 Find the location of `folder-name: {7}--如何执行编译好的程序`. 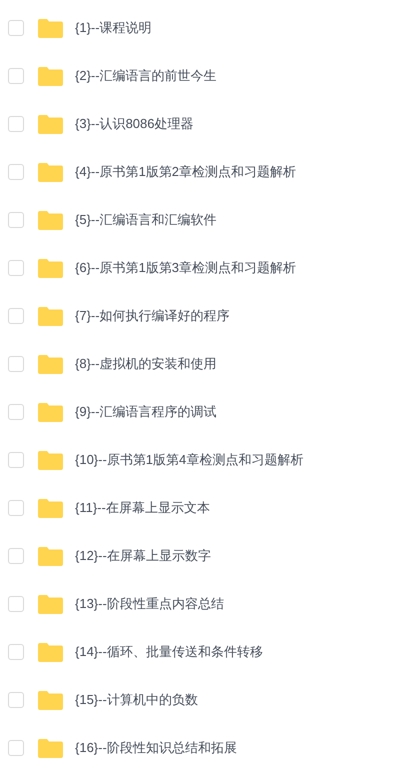

folder-name: {7}--如何执行编译好的程序 is located at coordinates (152, 316).